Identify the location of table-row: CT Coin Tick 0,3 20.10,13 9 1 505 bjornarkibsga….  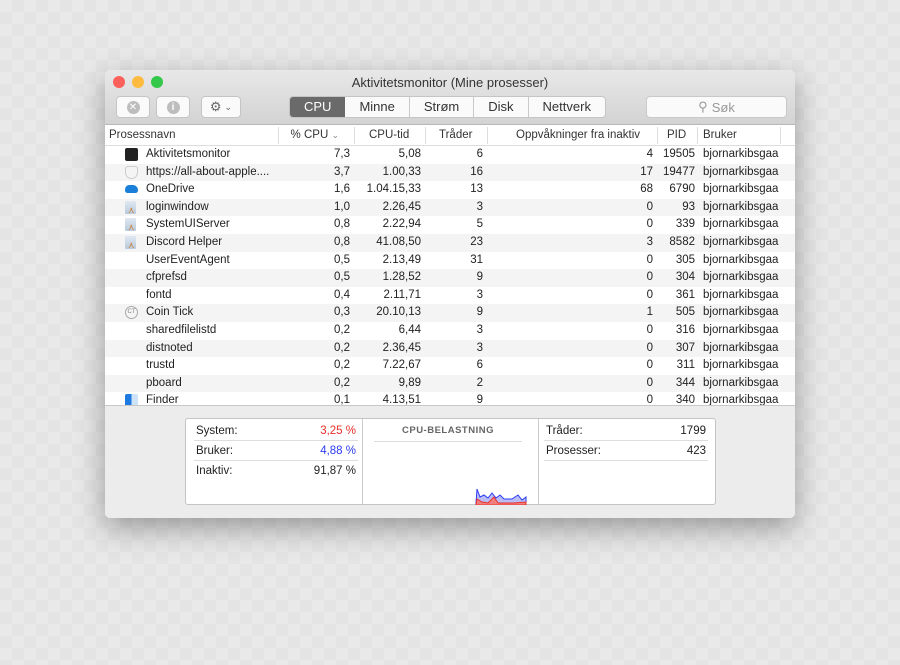
(450, 313).